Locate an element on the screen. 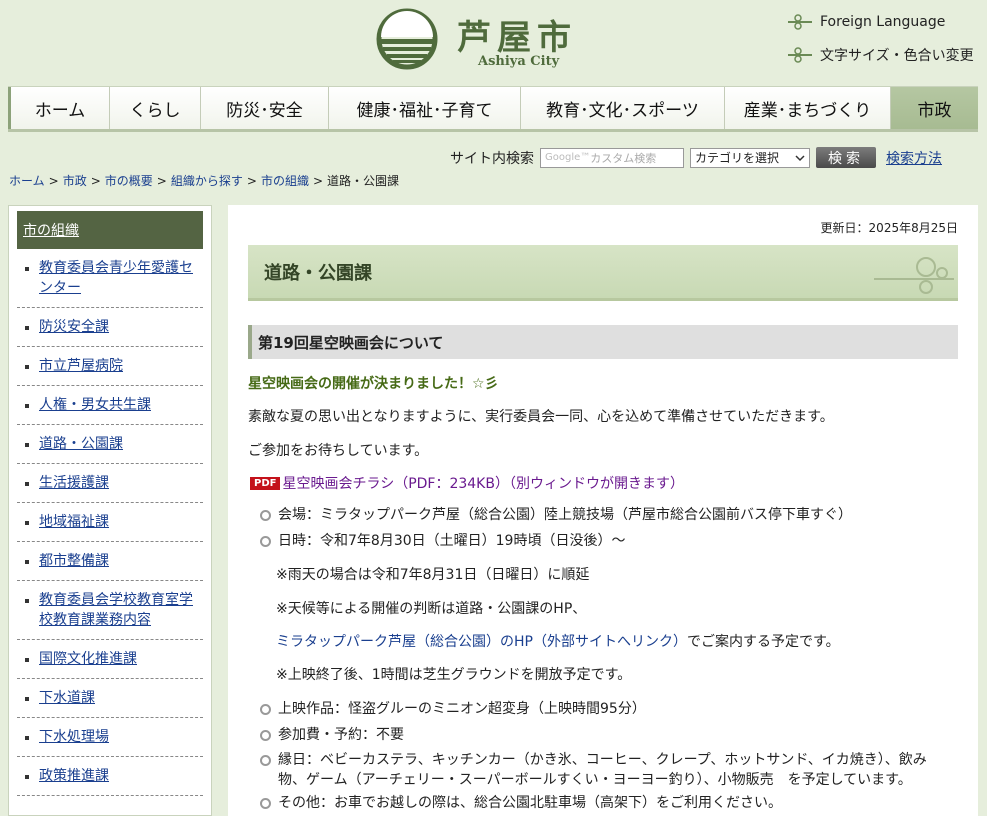 The height and width of the screenshot is (816, 987). logo-title: 芦屋市 is located at coordinates (517, 34).